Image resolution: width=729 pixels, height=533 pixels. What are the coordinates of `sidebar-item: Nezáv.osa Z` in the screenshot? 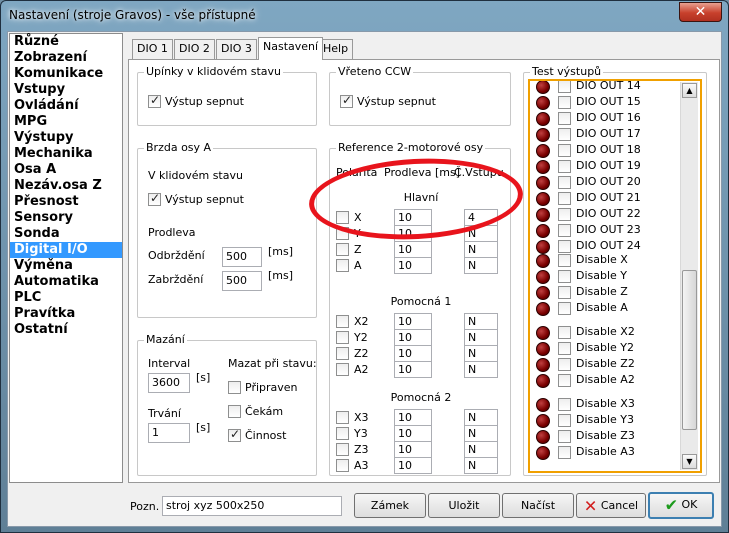 It's located at (66, 186).